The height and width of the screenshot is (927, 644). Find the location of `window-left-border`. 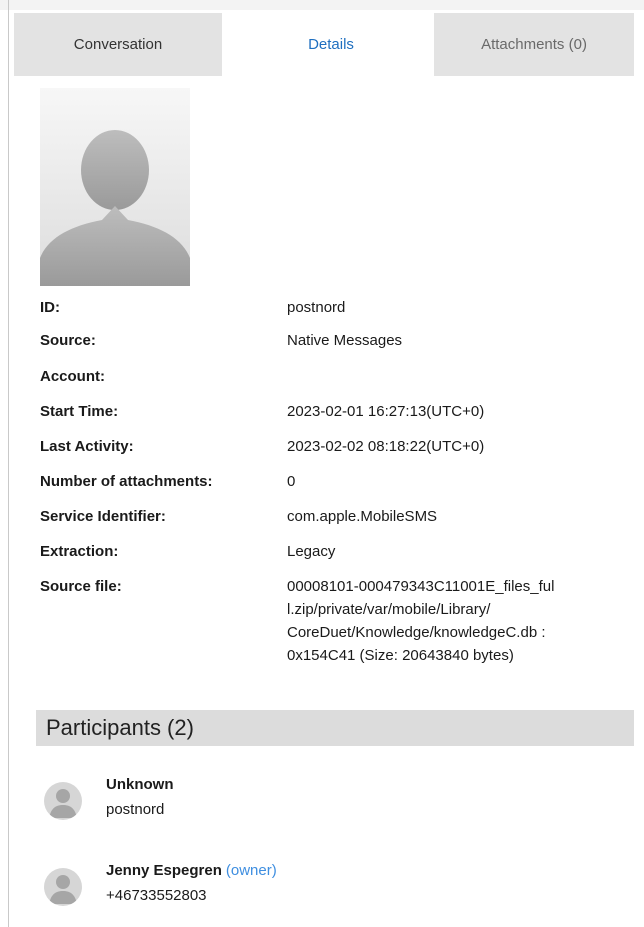

window-left-border is located at coordinates (8, 463).